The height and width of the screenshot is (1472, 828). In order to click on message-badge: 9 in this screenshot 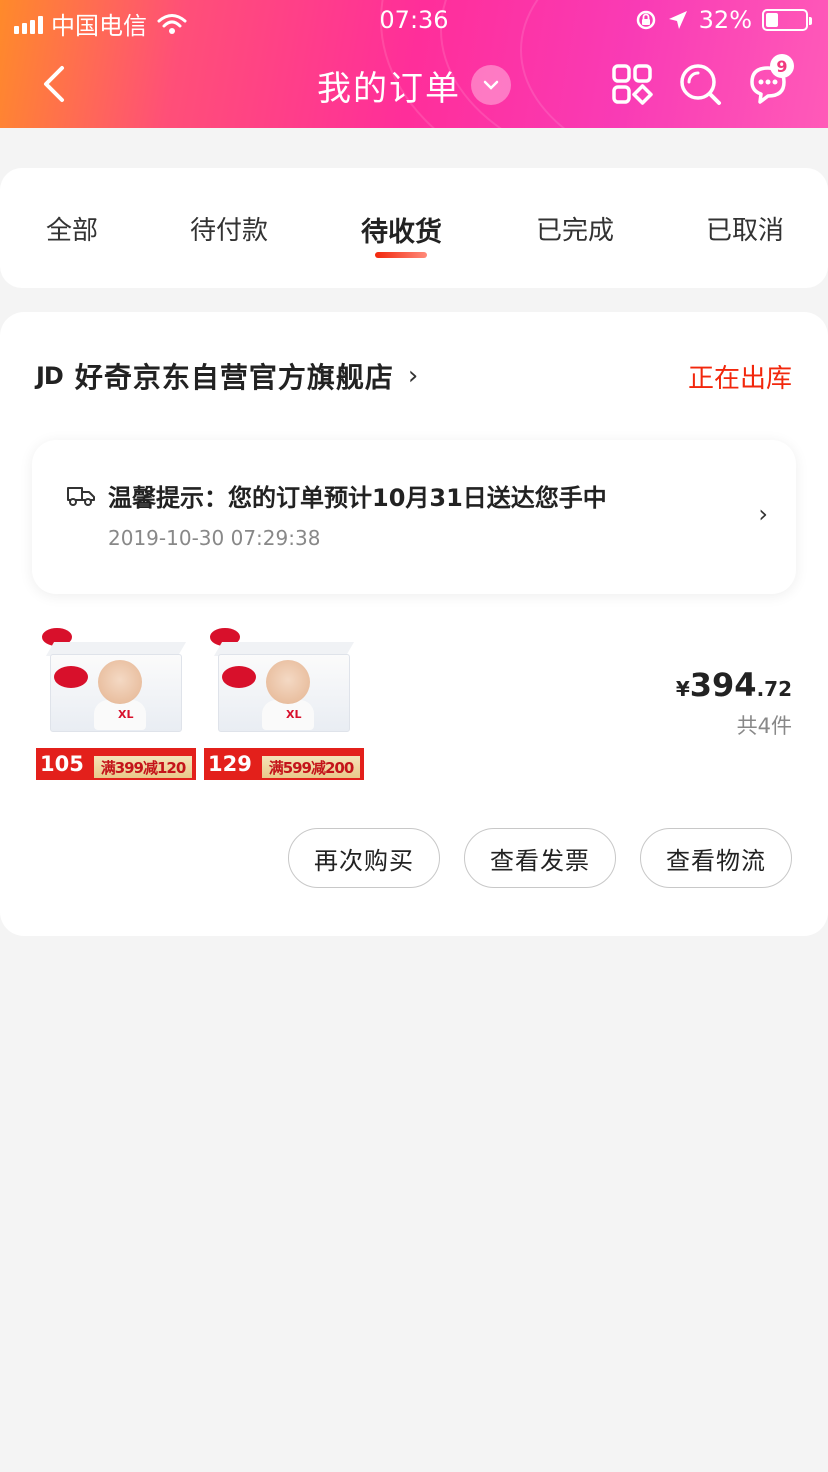, I will do `click(782, 66)`.